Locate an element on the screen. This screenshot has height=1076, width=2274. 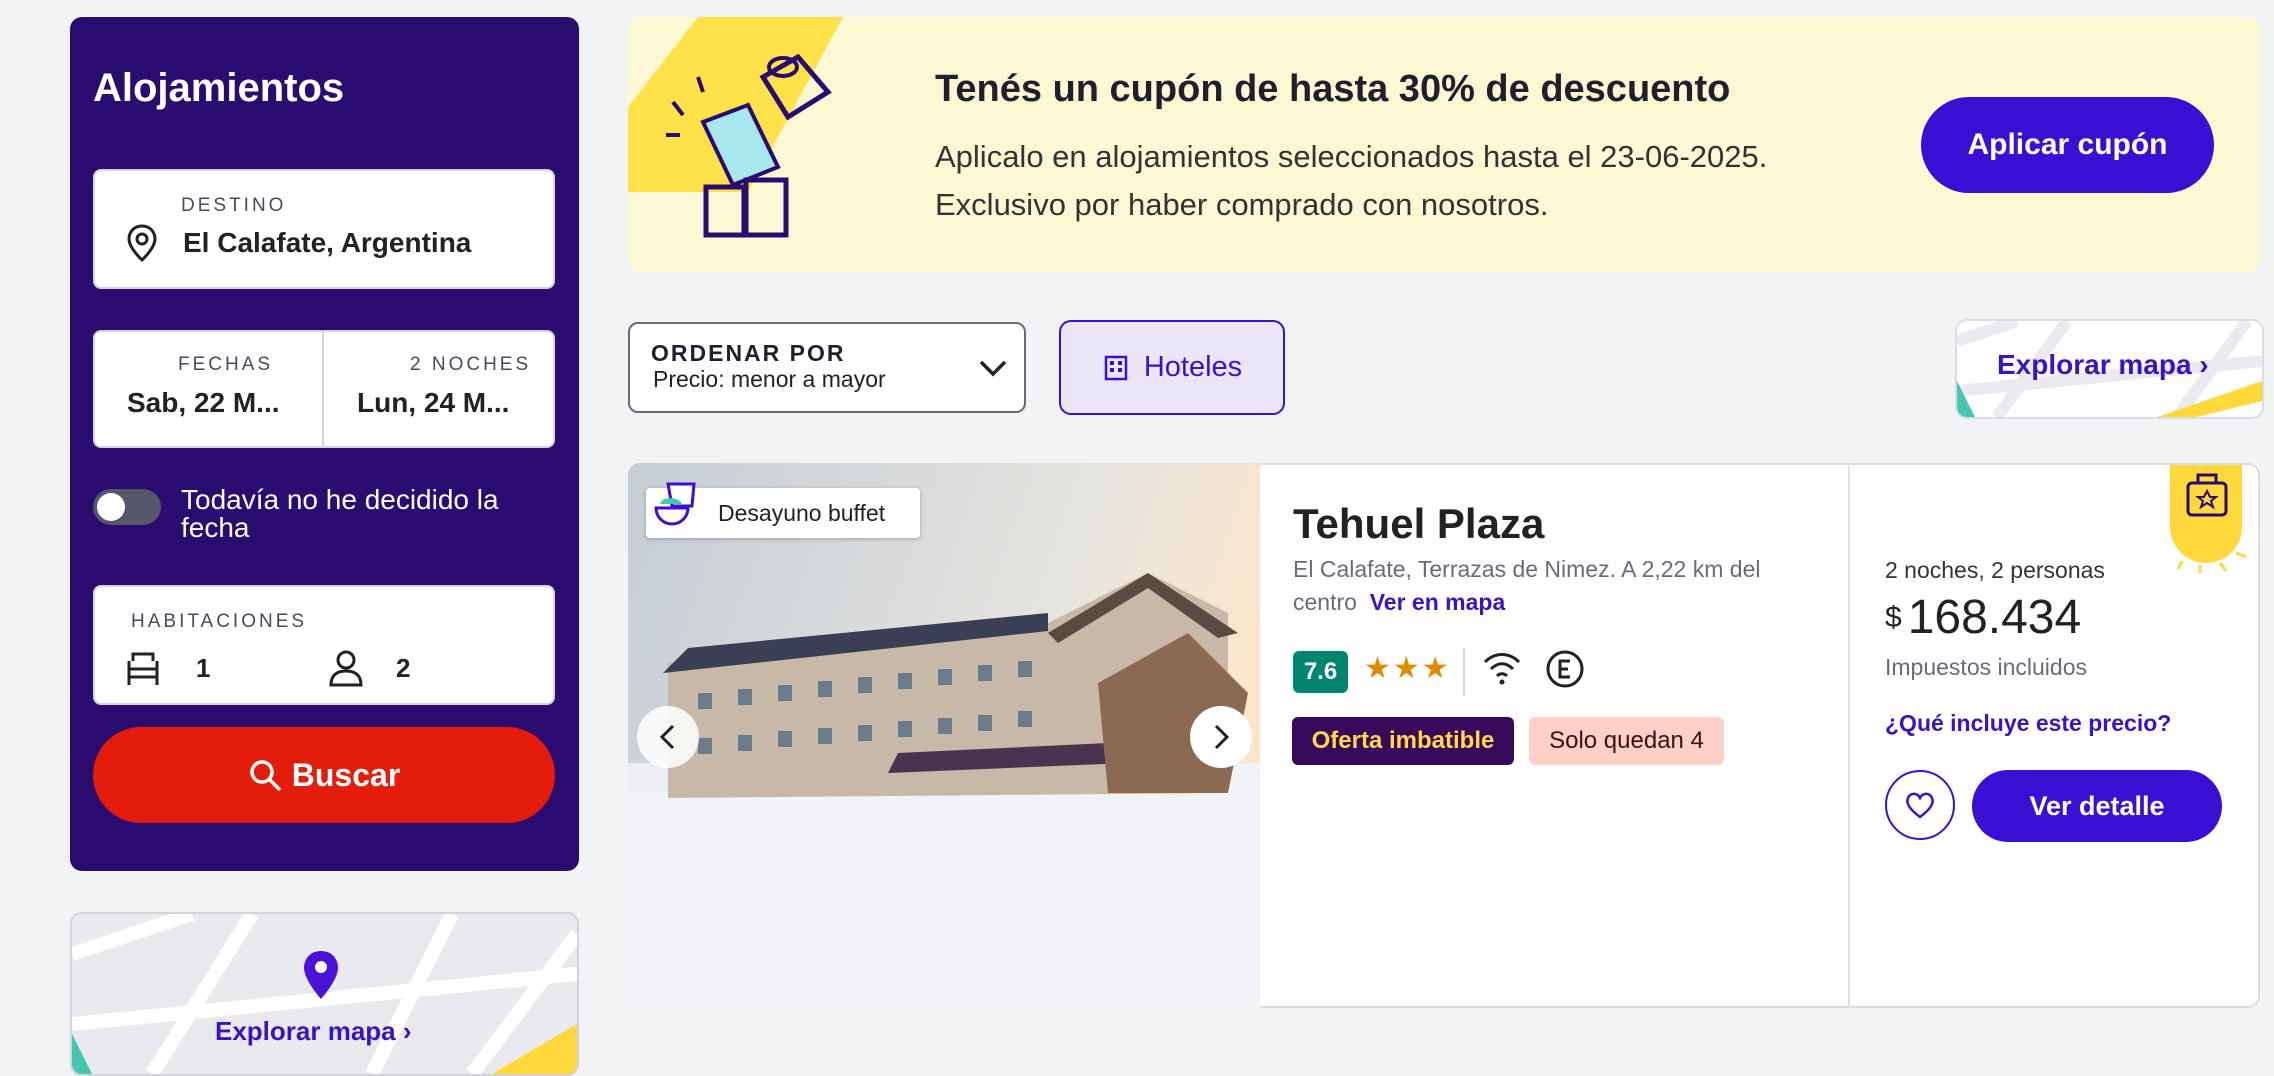
chevron-left-icon is located at coordinates (667, 737).